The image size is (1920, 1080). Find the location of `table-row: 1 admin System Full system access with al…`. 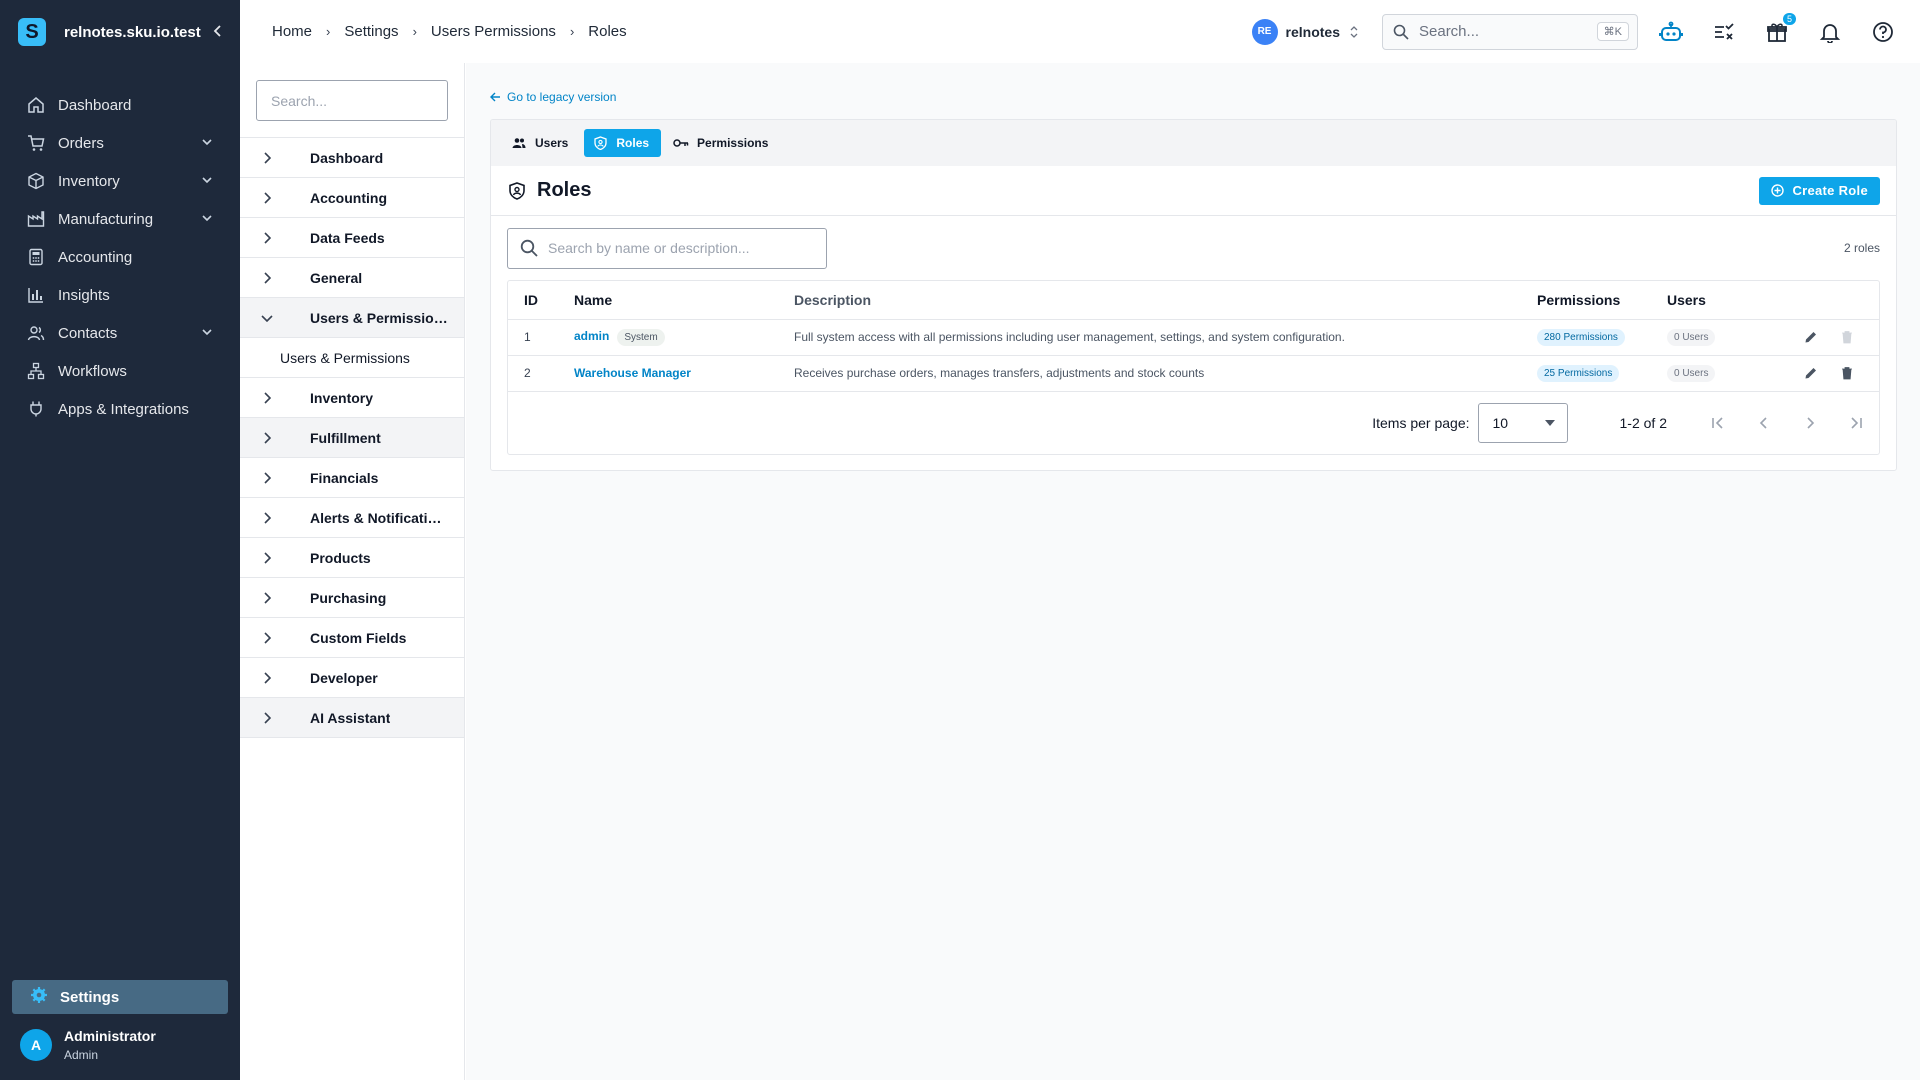

table-row: 1 admin System Full system access with al… is located at coordinates (1193, 337).